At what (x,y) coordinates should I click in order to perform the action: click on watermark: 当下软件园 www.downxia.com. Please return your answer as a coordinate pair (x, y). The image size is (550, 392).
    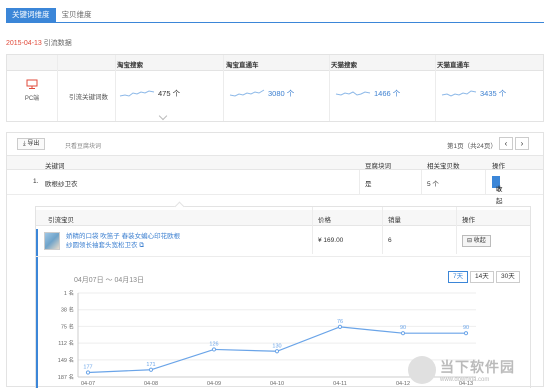
    Looking at the image, I should click on (461, 370).